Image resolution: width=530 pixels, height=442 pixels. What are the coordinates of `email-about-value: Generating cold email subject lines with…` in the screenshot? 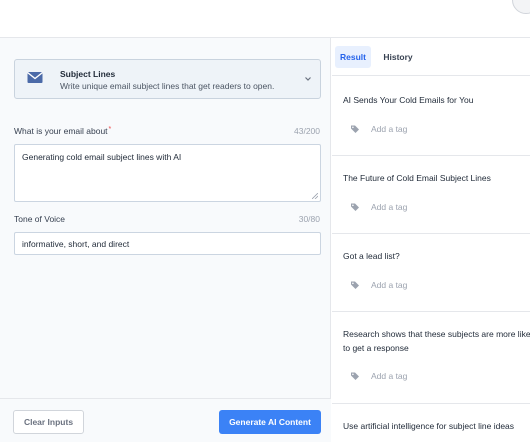 It's located at (102, 157).